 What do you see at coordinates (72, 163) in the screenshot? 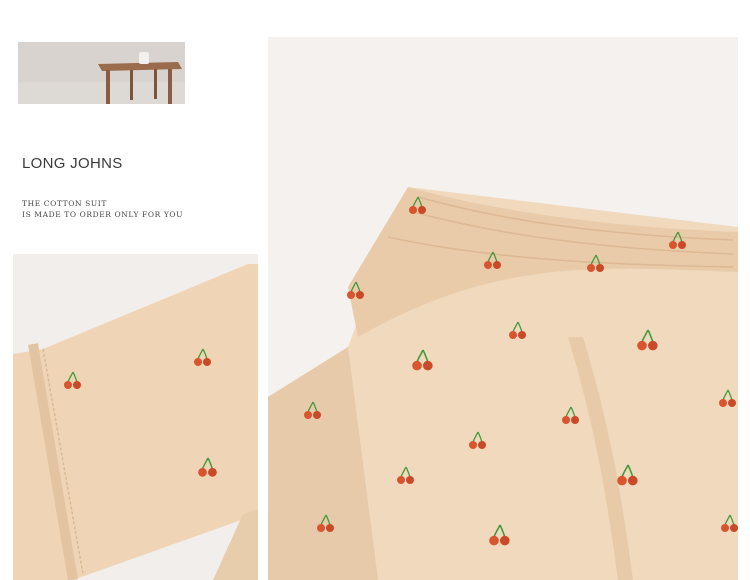
I see `product-title: LONG JOHNS` at bounding box center [72, 163].